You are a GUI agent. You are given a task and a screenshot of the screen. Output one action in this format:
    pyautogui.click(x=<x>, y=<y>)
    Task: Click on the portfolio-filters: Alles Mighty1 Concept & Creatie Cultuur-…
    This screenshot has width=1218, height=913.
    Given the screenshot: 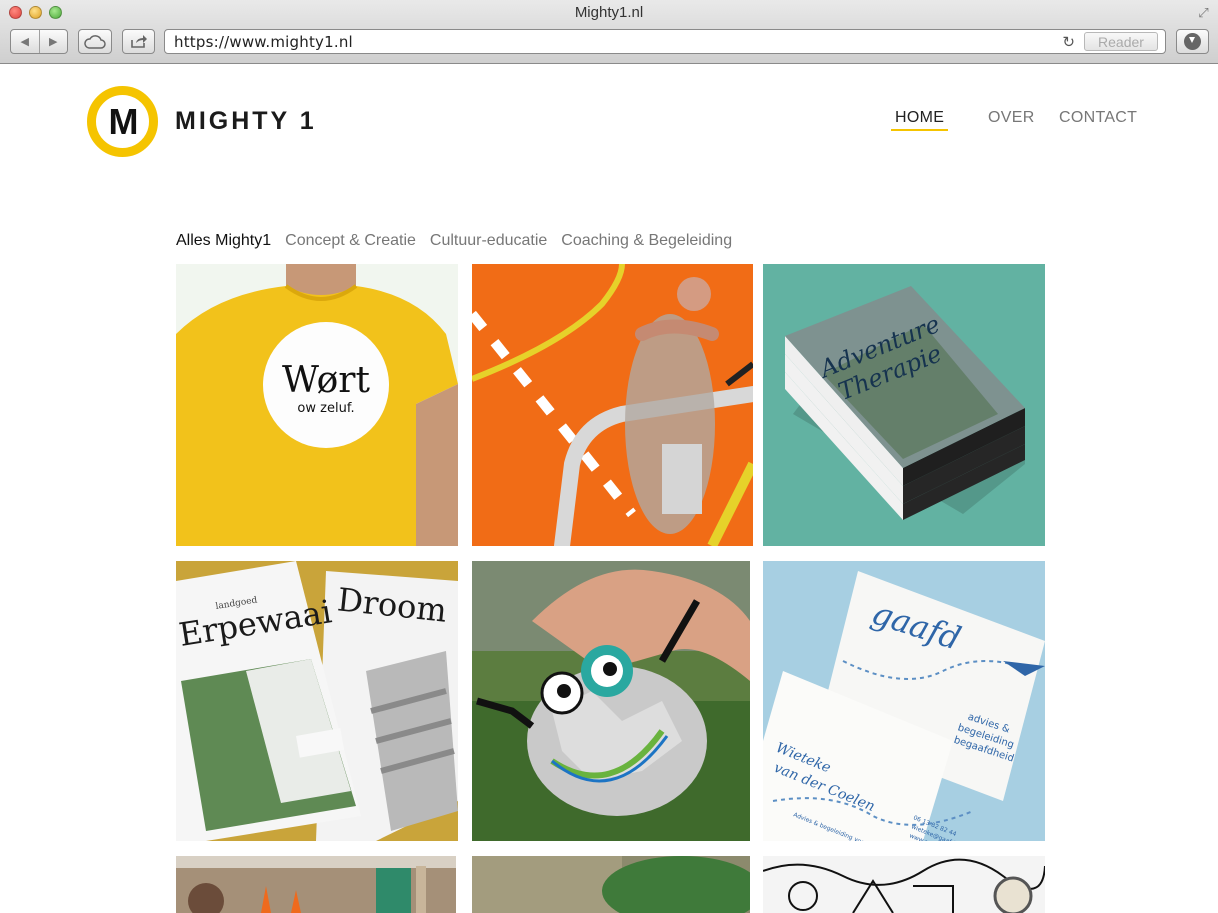 What is the action you would take?
    pyautogui.click(x=454, y=241)
    